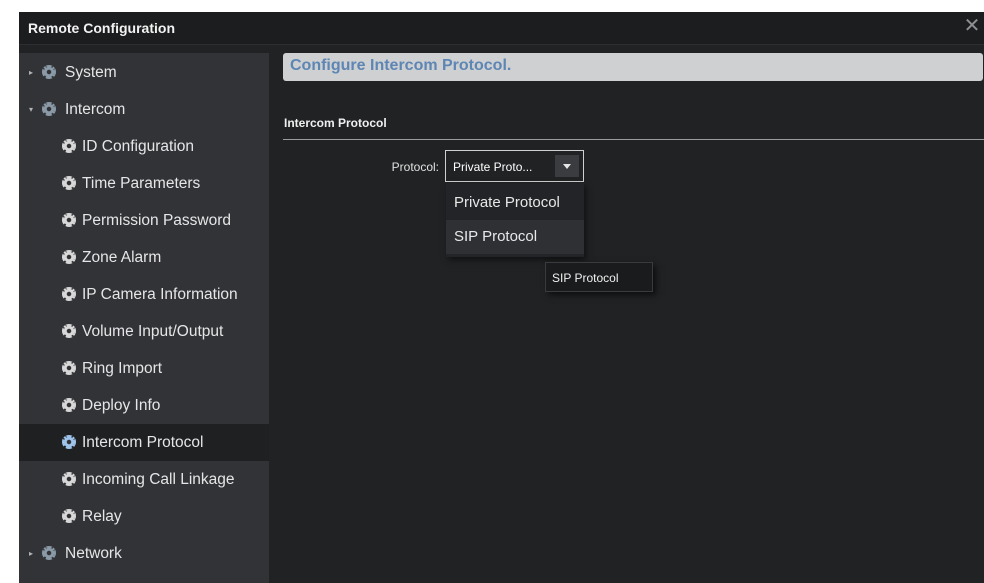  I want to click on sidebar-item-intercom: ▾ Intercom, so click(144, 109).